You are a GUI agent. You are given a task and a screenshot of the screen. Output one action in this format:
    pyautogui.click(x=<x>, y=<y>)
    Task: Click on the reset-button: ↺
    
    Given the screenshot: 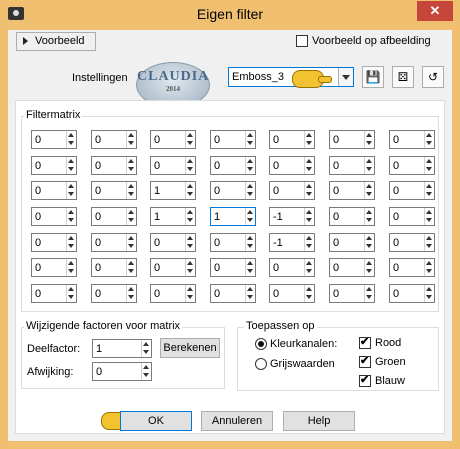 What is the action you would take?
    pyautogui.click(x=433, y=77)
    